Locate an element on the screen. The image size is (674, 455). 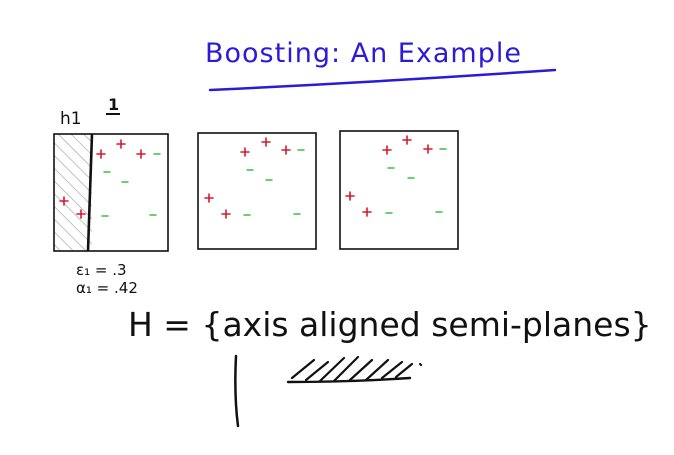
title-underline is located at coordinates (382, 80).